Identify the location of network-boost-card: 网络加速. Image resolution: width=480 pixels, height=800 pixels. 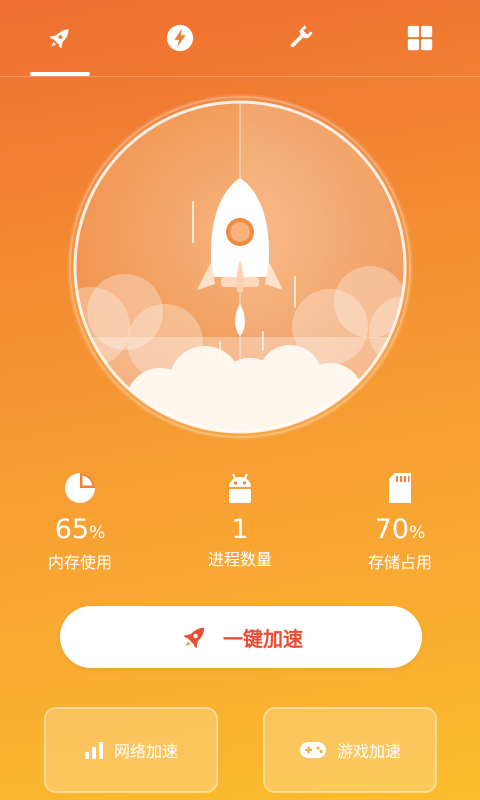
(131, 750).